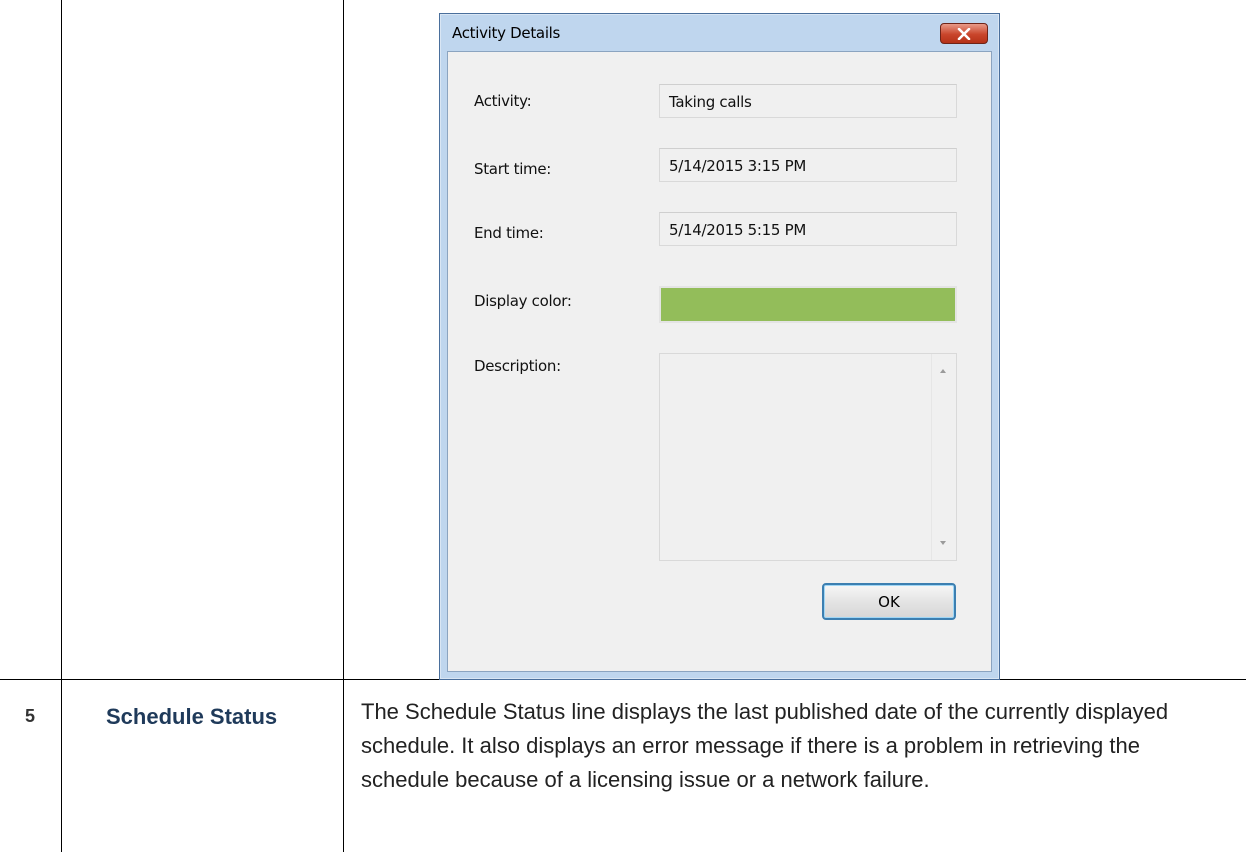 This screenshot has width=1246, height=852. What do you see at coordinates (513, 169) in the screenshot?
I see `start-time-label: Start time:` at bounding box center [513, 169].